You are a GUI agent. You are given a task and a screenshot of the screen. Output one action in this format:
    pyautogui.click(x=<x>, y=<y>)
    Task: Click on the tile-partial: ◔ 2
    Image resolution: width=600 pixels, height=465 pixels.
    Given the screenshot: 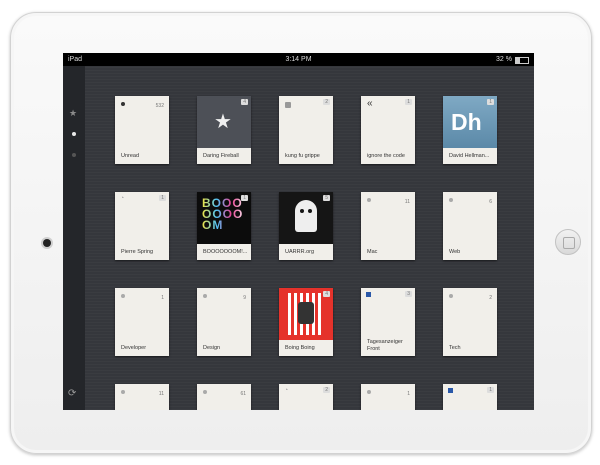 What is the action you would take?
    pyautogui.click(x=306, y=397)
    